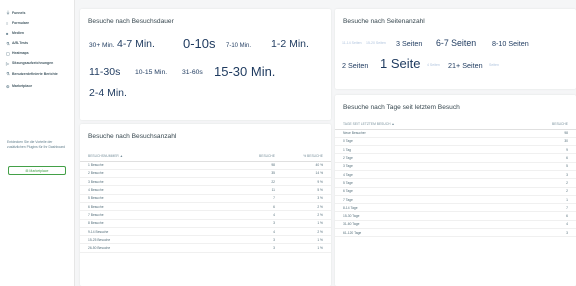  Describe the element at coordinates (205, 232) in the screenshot. I see `table-row: 9-14 Besuche 4 2 %` at that location.